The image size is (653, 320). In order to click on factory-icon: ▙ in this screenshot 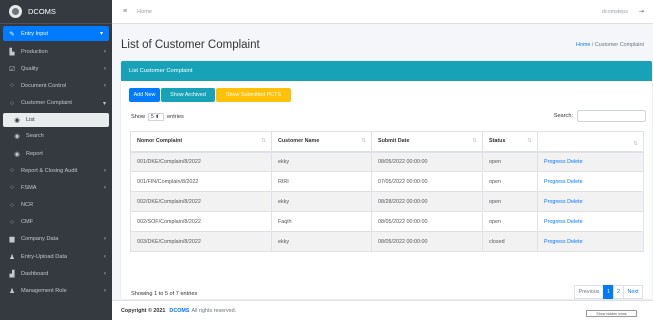, I will do `click(12, 52)`.